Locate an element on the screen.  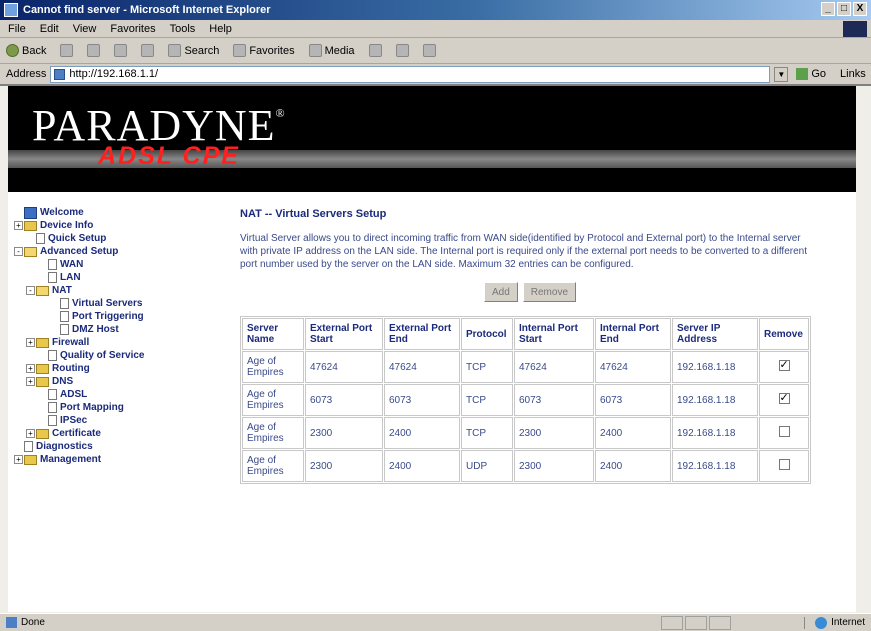
tree-item-device-info: + Device Info is located at coordinates (99, 225).